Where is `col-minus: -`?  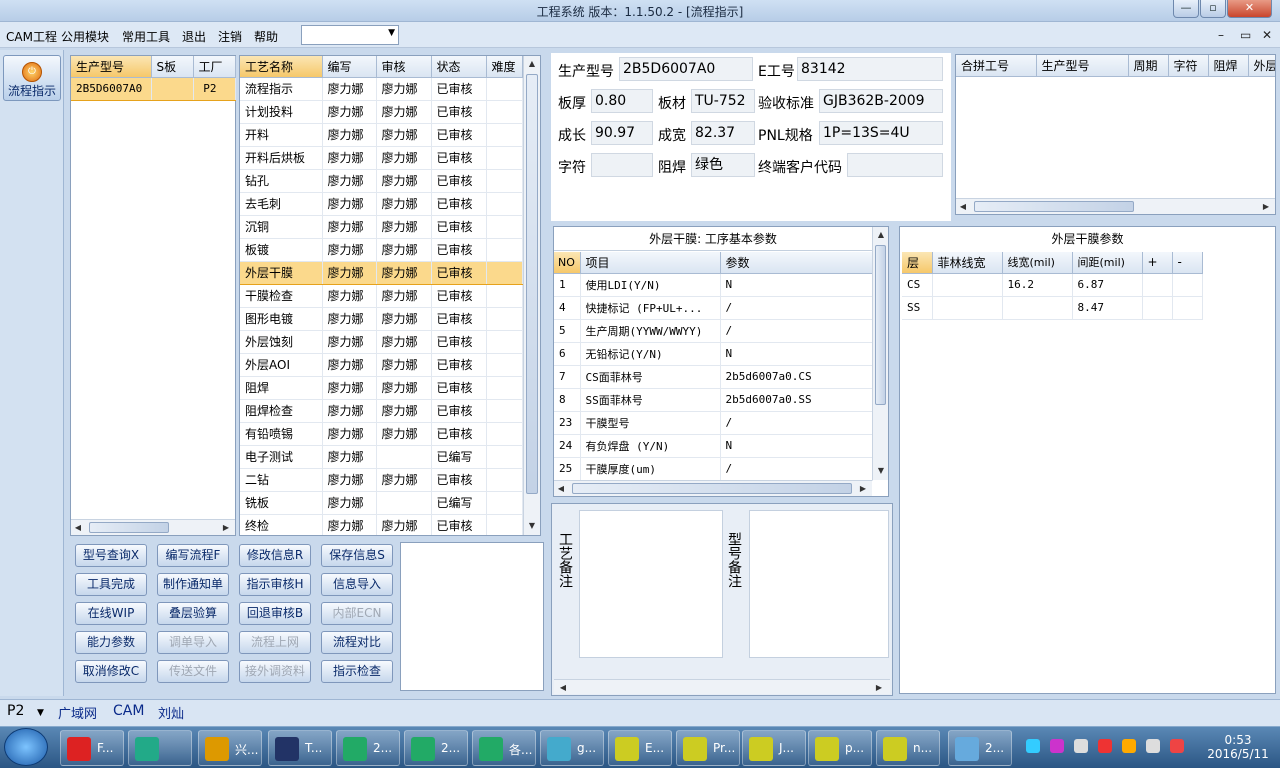
col-minus: - is located at coordinates (1187, 263).